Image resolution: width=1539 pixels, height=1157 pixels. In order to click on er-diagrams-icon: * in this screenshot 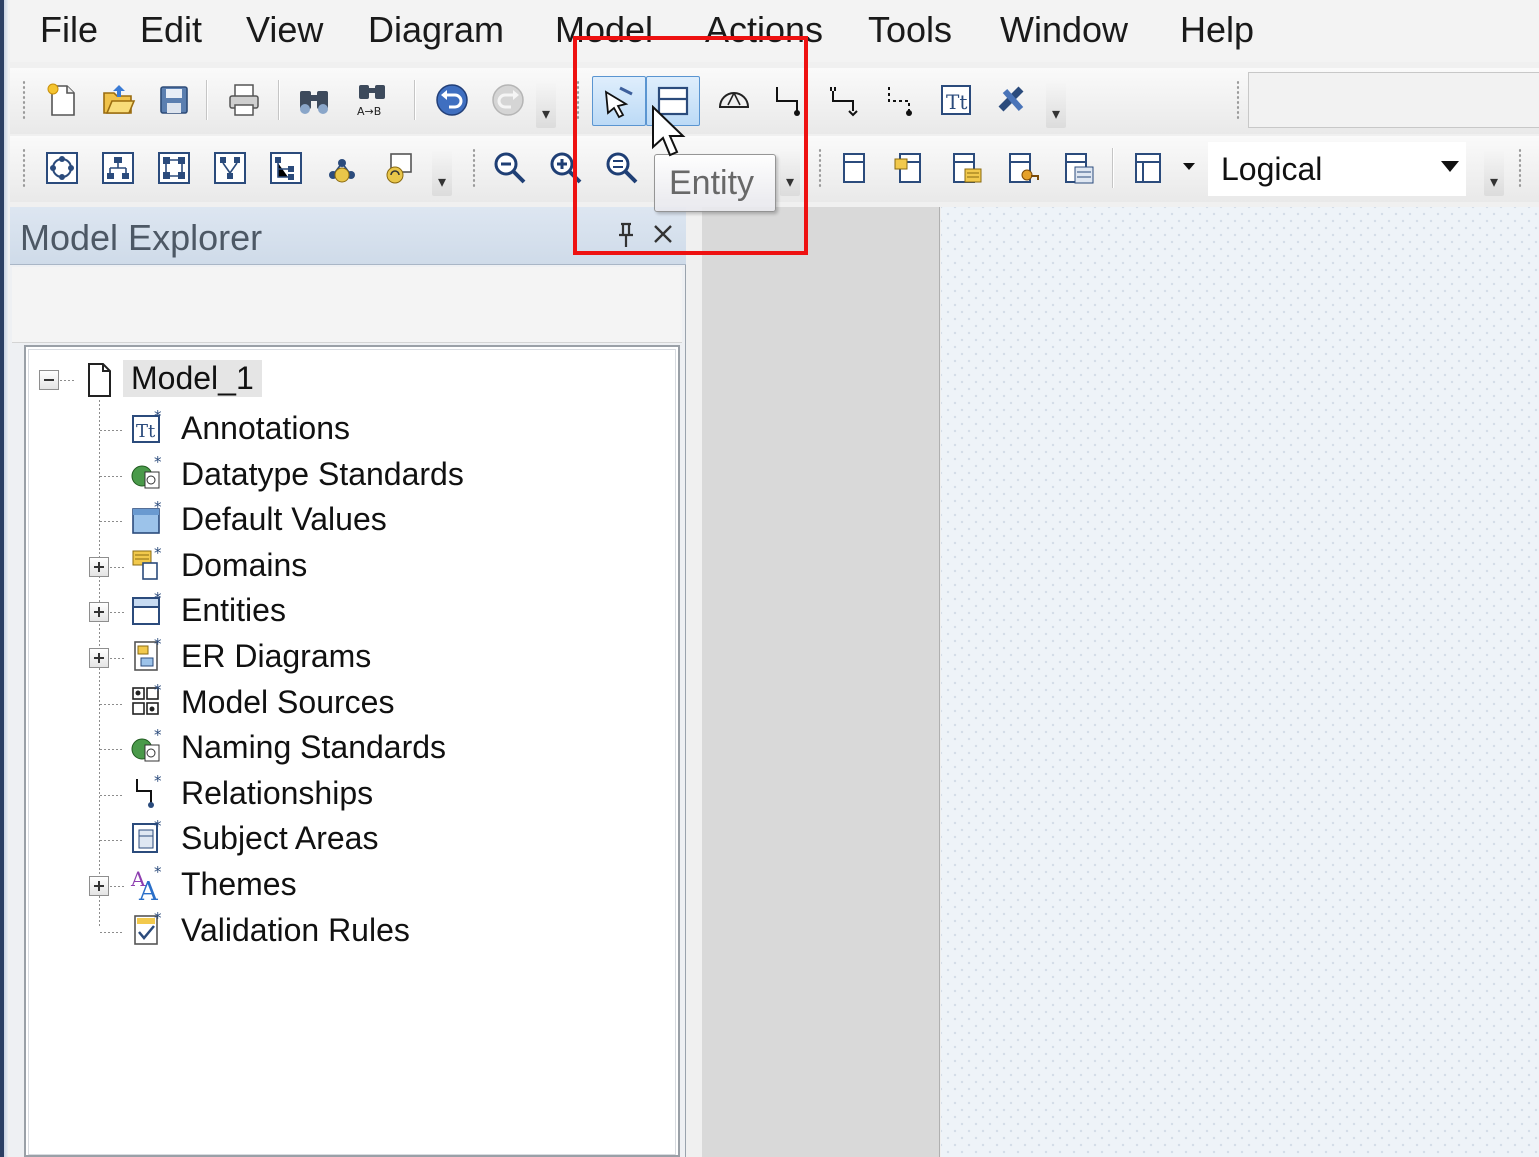, I will do `click(148, 653)`.